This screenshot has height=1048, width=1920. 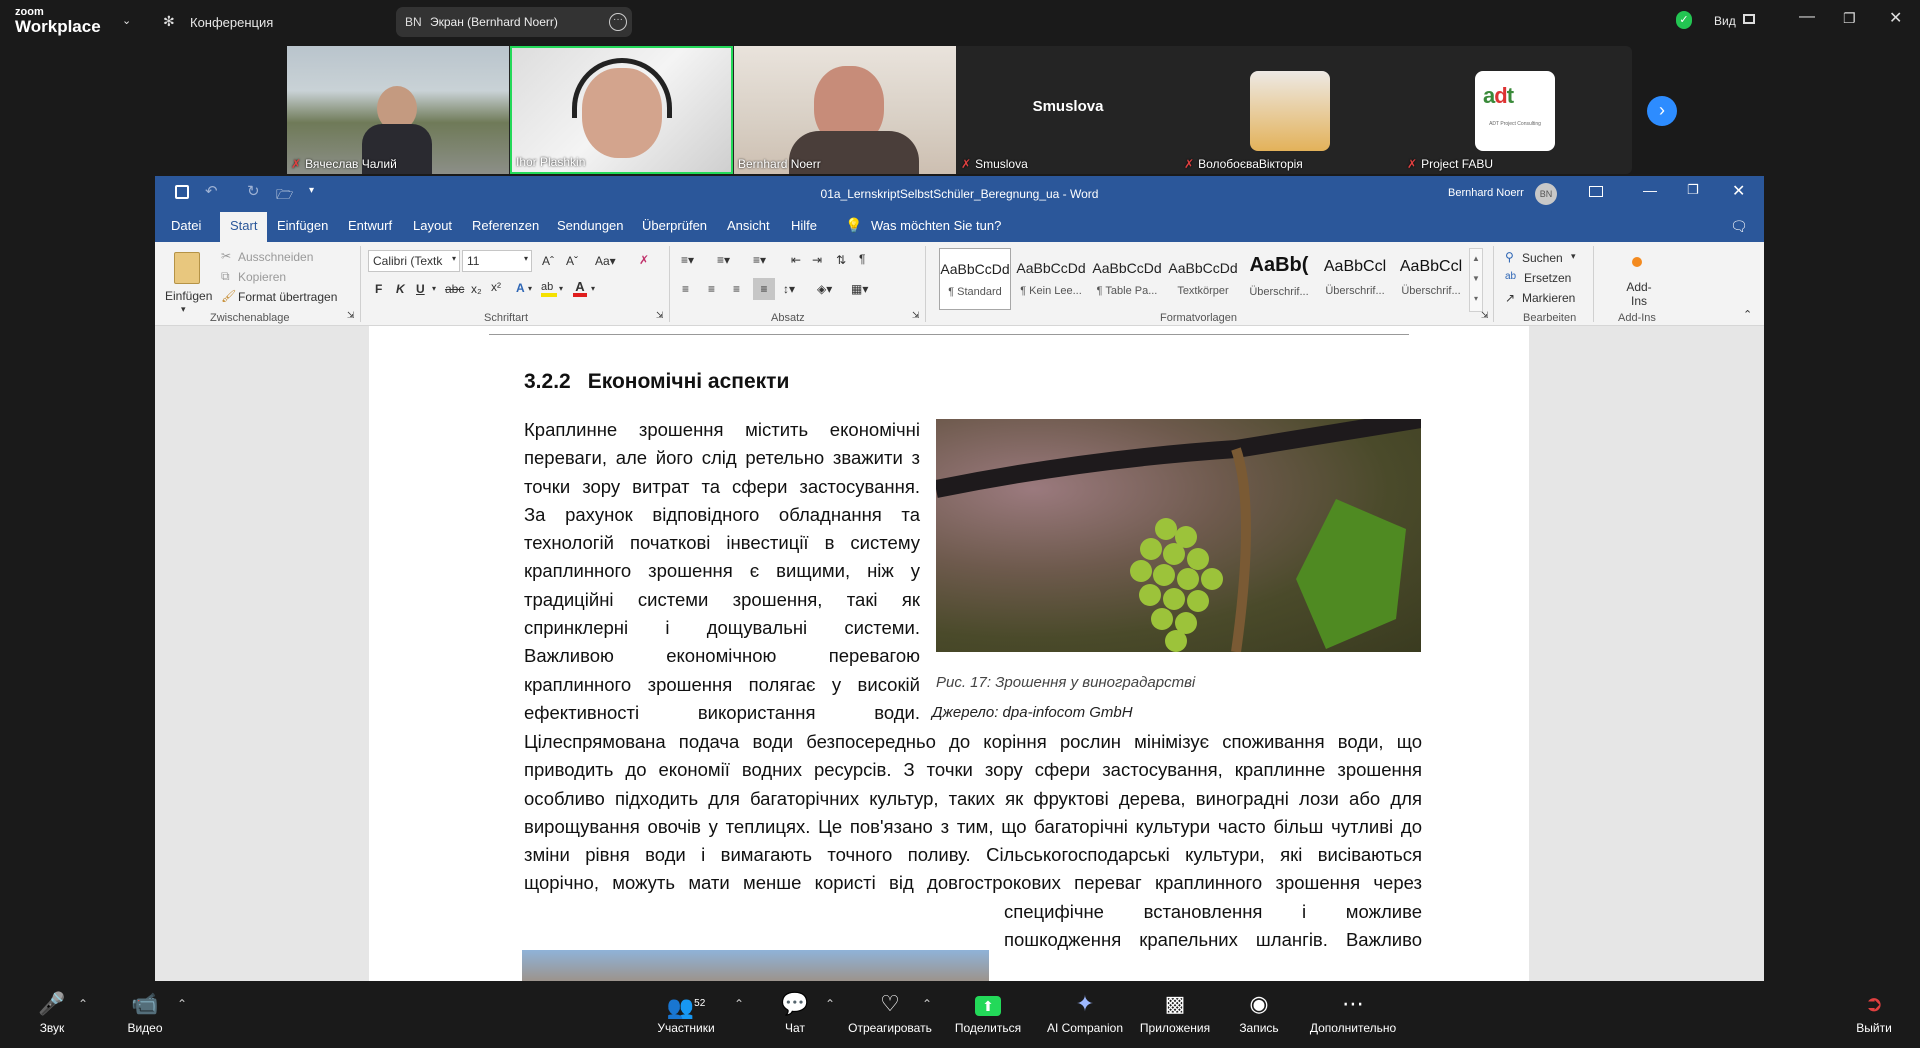 I want to click on participants-button: 👥52 Участники, so click(x=686, y=1013).